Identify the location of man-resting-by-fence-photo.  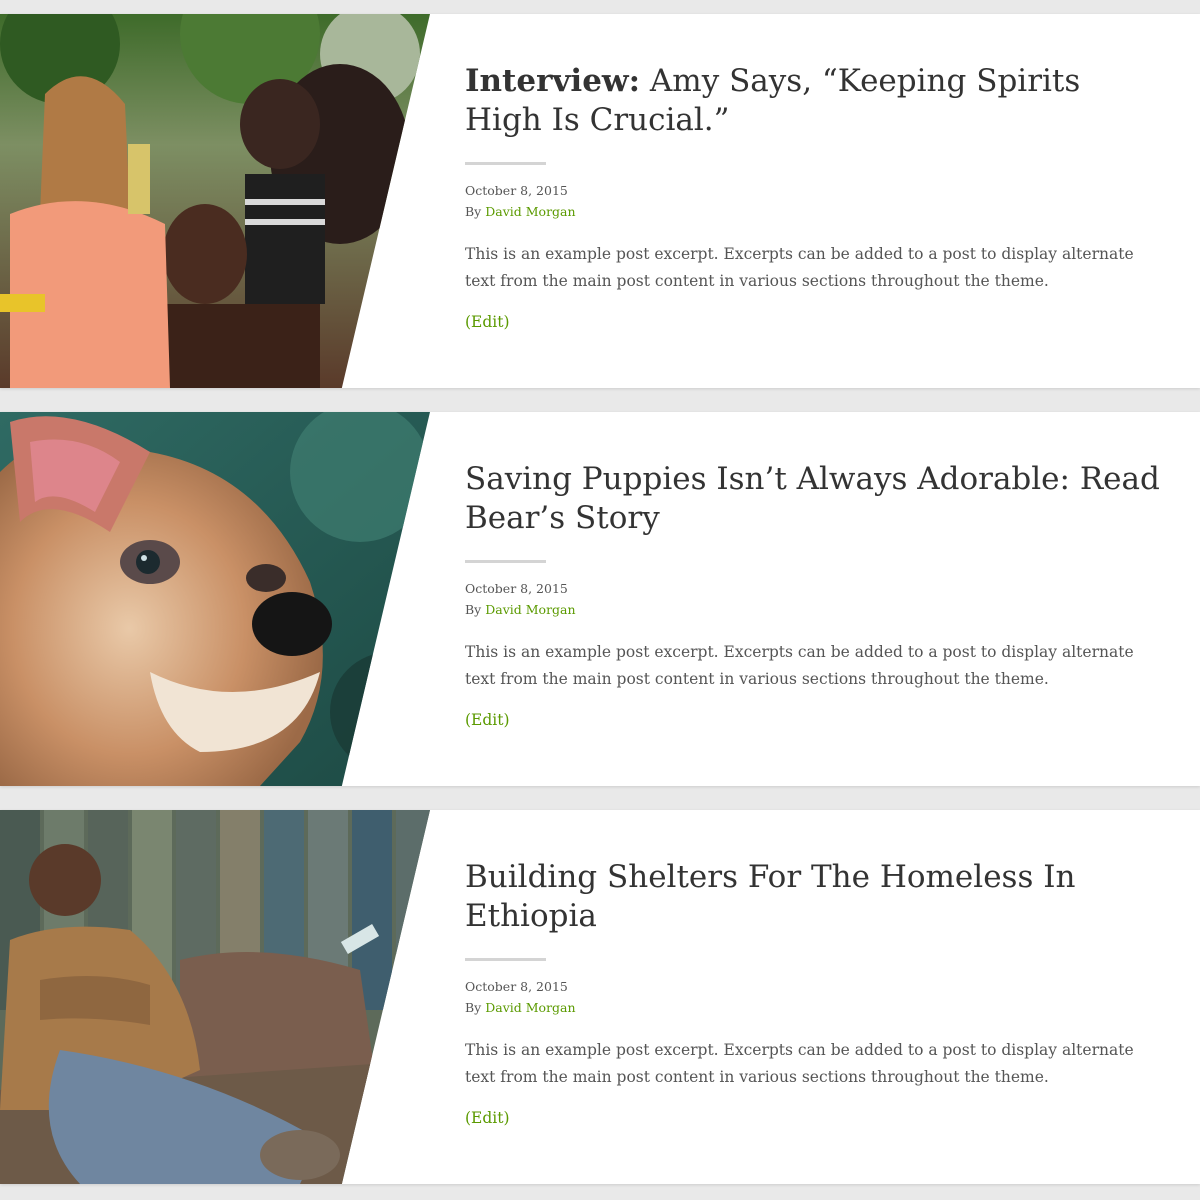
(215, 997).